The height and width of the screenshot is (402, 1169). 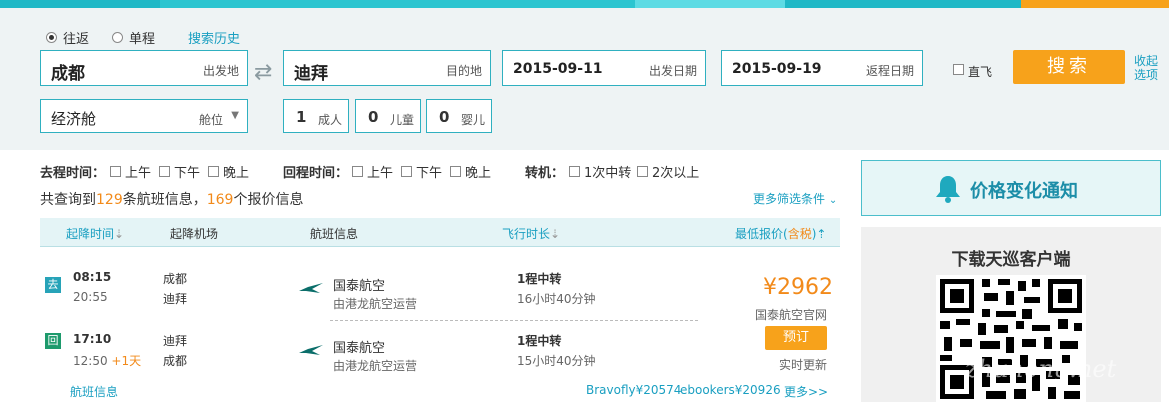 What do you see at coordinates (175, 279) in the screenshot?
I see `outbound-departure-airport: 成都` at bounding box center [175, 279].